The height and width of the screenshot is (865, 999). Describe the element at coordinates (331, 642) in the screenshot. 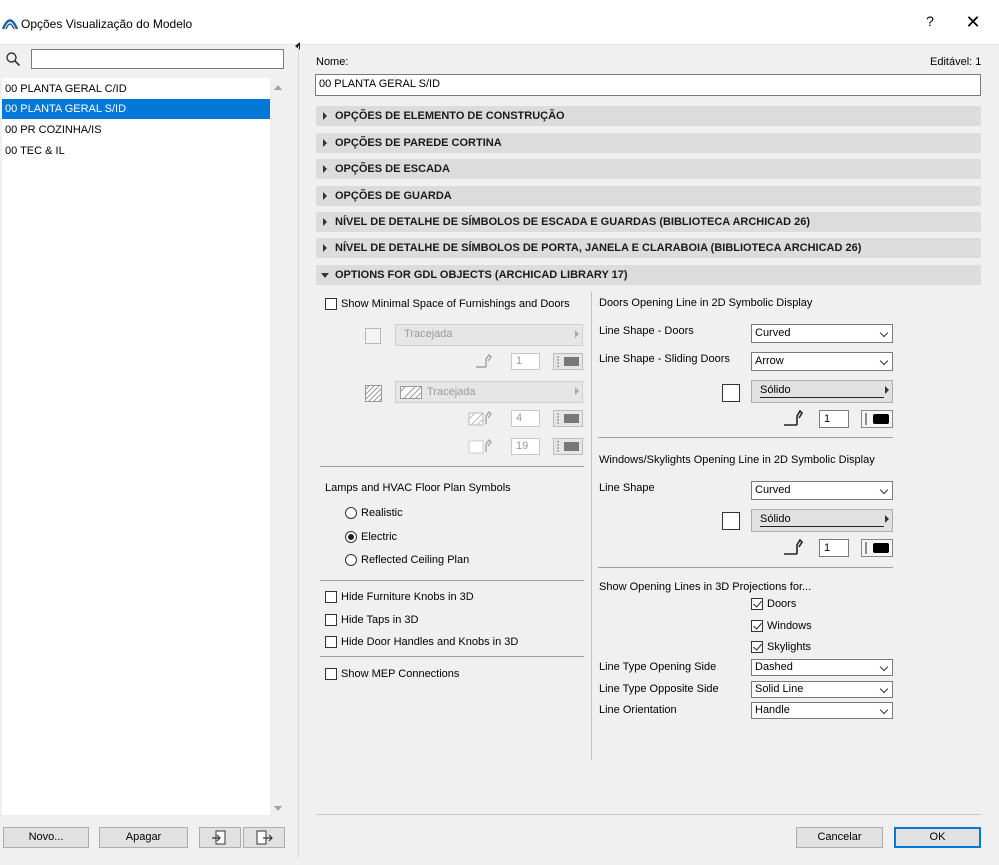

I see `hide-handles-checkbox` at that location.